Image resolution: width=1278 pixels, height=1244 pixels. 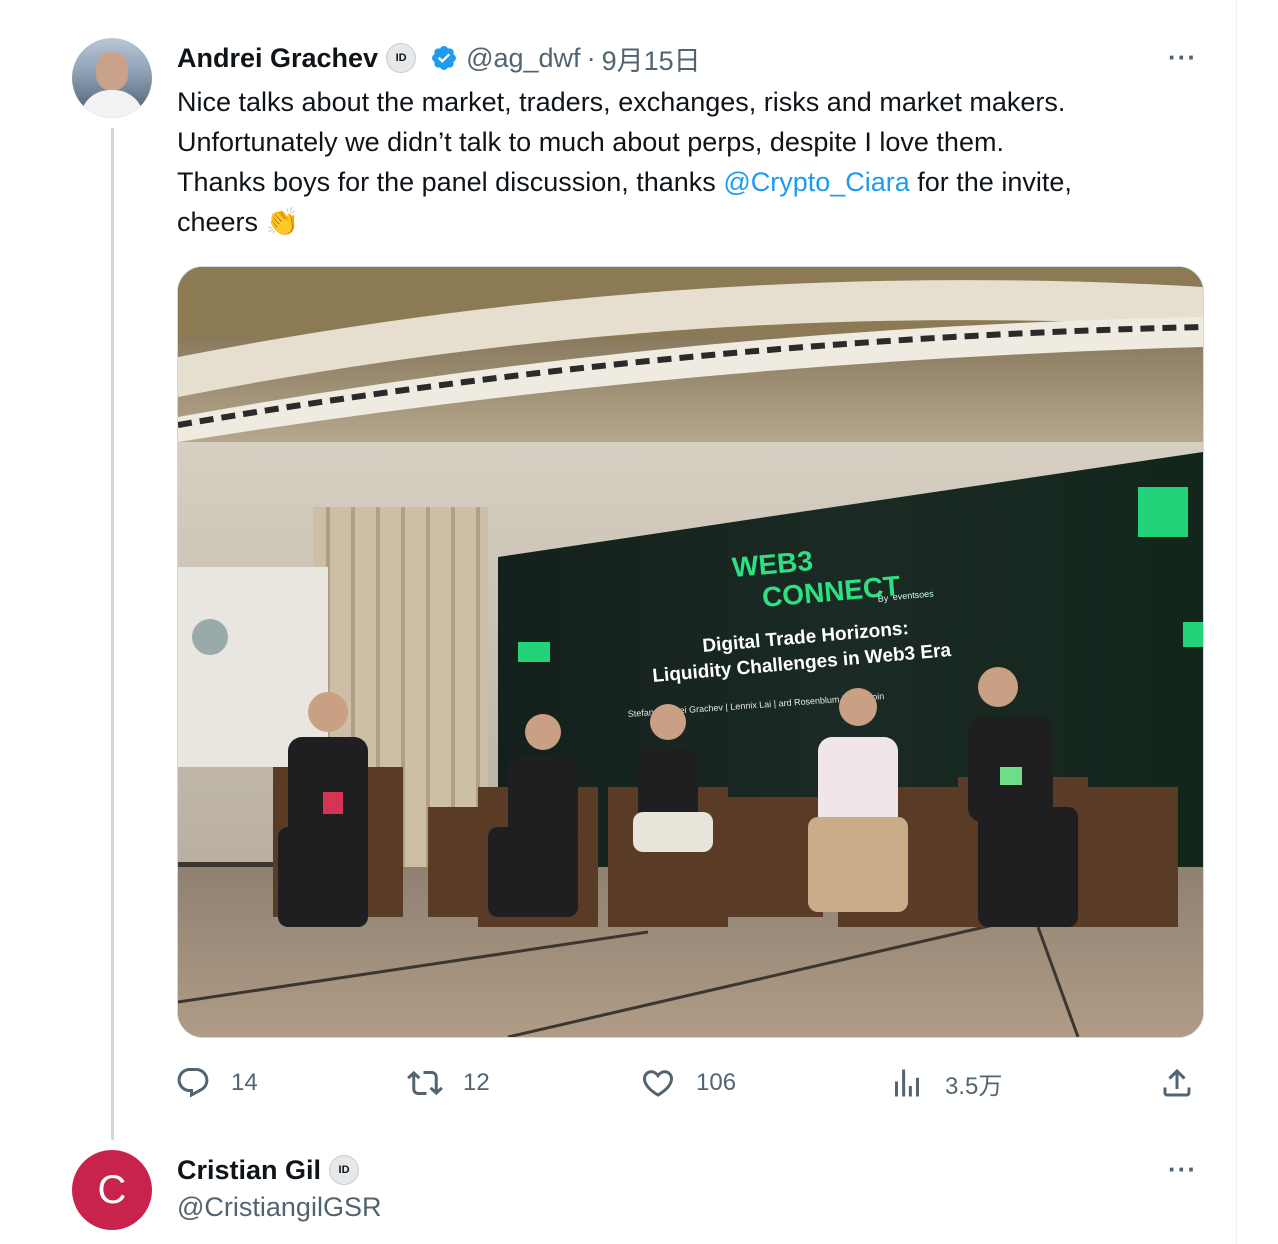 I want to click on avatar-shirt, so click(x=112, y=104).